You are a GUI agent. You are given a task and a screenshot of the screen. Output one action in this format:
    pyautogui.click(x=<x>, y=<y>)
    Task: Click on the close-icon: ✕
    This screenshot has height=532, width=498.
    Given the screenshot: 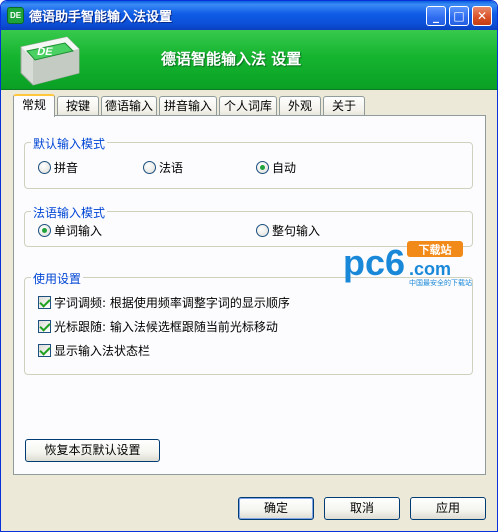 What is the action you would take?
    pyautogui.click(x=482, y=16)
    